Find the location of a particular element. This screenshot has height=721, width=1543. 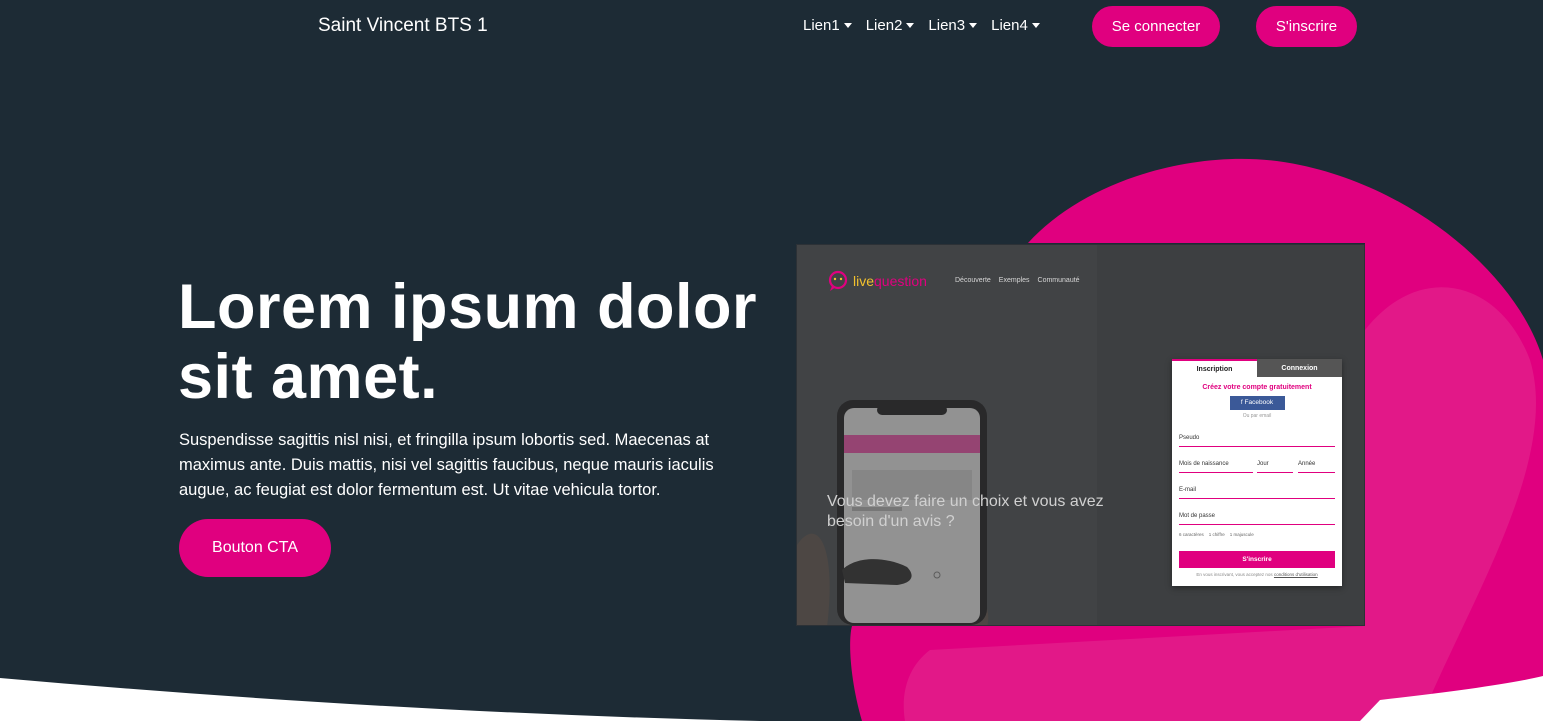

cta-button: Bouton CTA is located at coordinates (255, 548).